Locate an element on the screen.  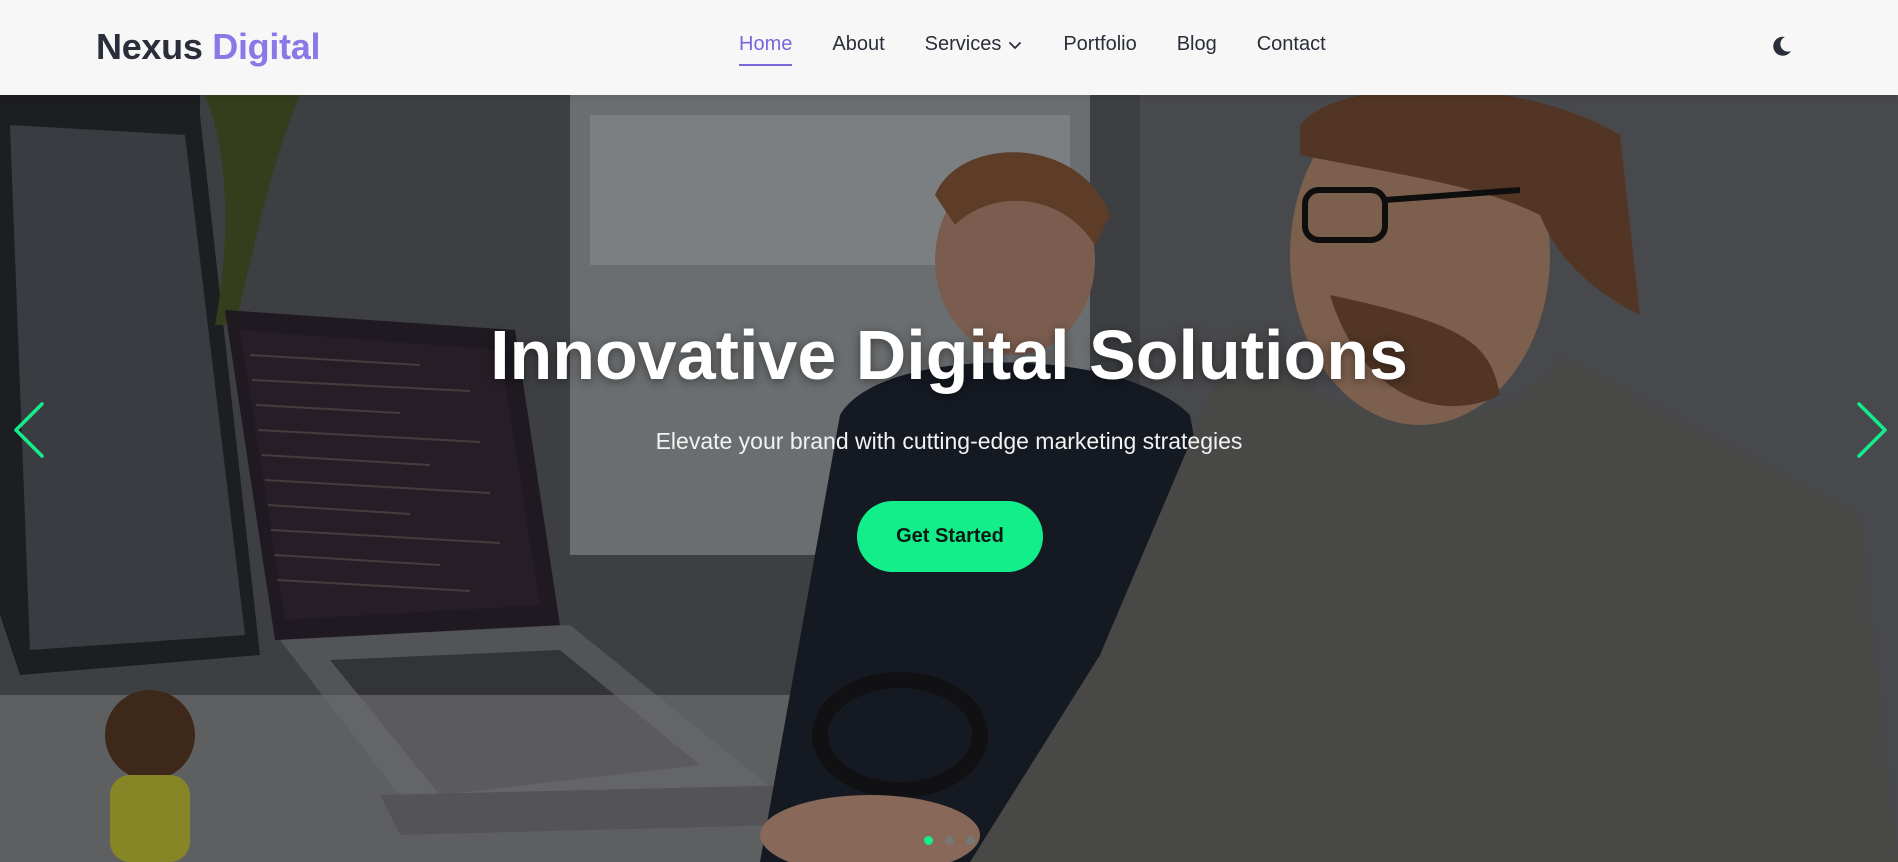
chevron-left-icon is located at coordinates (29, 430).